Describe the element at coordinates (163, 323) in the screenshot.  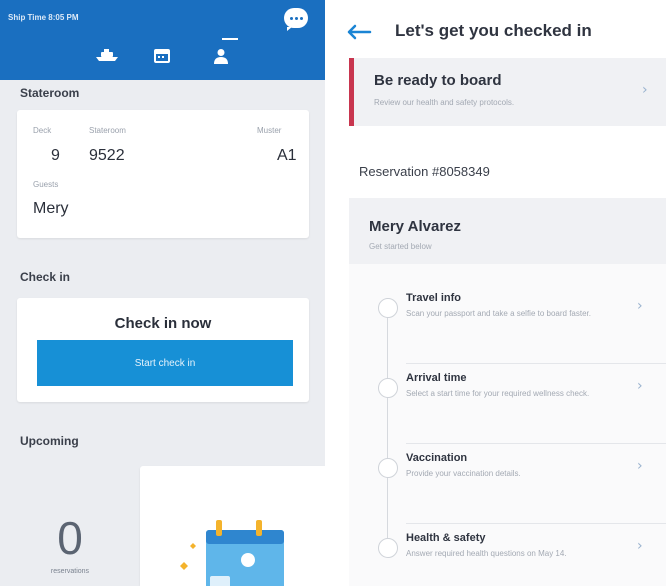
I see `checkin-now-title: Check in now` at that location.